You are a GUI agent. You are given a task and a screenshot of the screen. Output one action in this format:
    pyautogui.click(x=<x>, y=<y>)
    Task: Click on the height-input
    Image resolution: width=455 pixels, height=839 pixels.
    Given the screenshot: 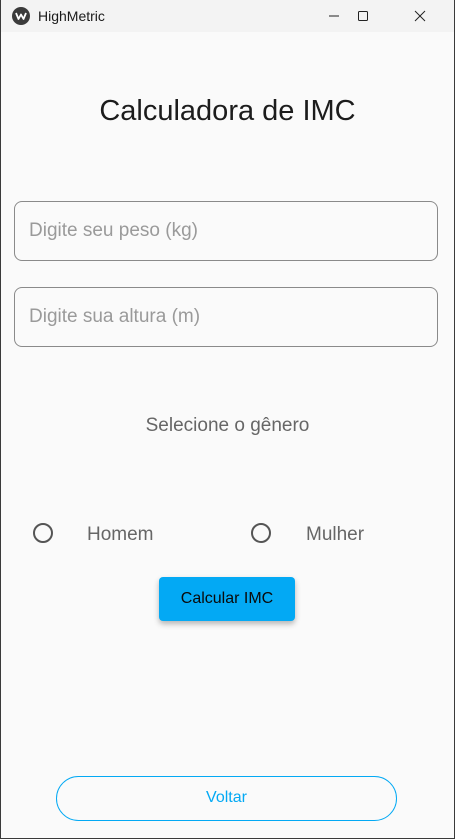 What is the action you would take?
    pyautogui.click(x=224, y=316)
    